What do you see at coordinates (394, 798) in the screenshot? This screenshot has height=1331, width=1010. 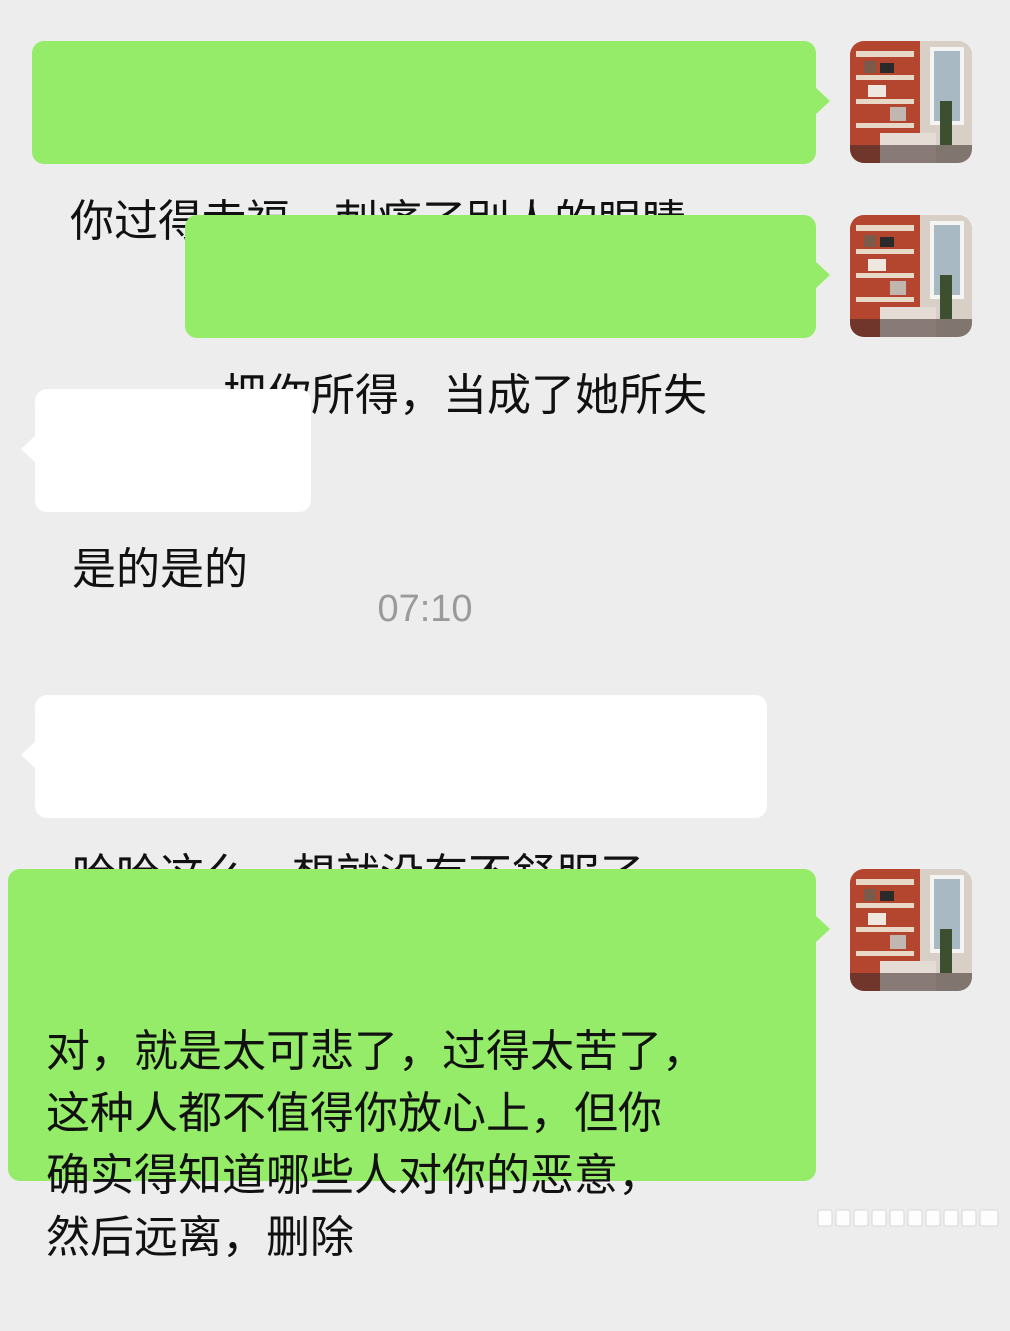 I see `message-bubble-received: 哈哈这么一想就没有不舒服了` at bounding box center [394, 798].